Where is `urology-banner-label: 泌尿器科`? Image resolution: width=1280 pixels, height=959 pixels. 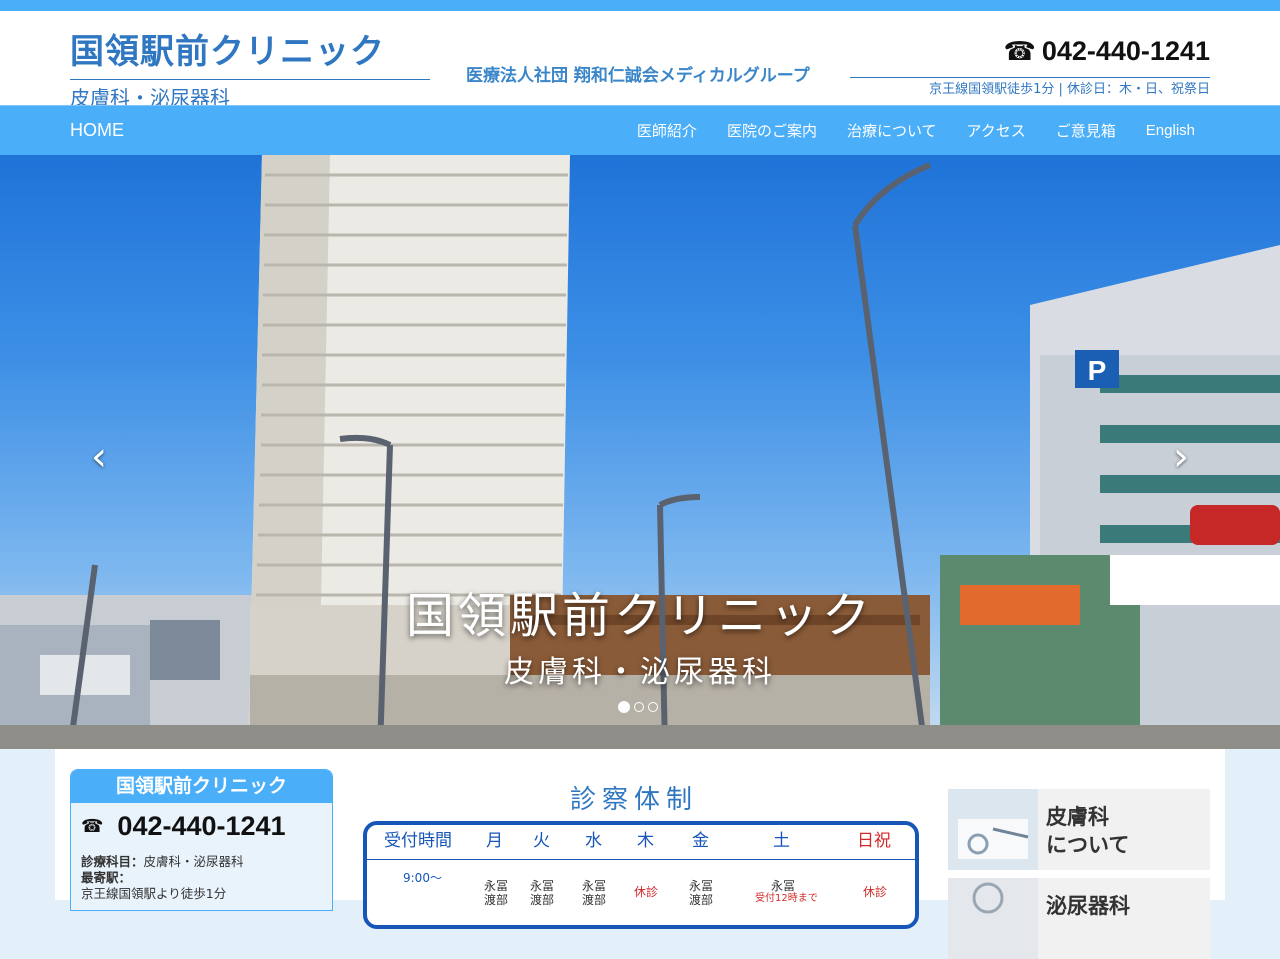
urology-banner-label: 泌尿器科 is located at coordinates (1088, 906).